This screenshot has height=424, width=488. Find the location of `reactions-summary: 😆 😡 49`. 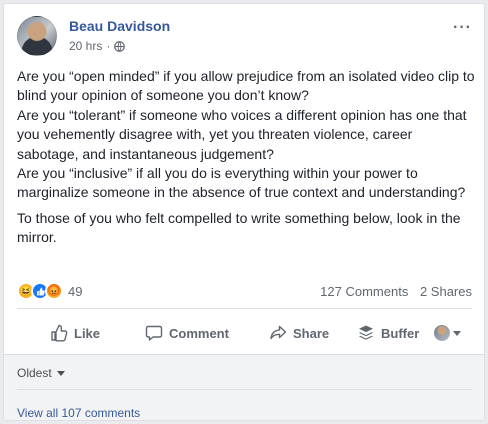

reactions-summary: 😆 😡 49 is located at coordinates (49, 291).